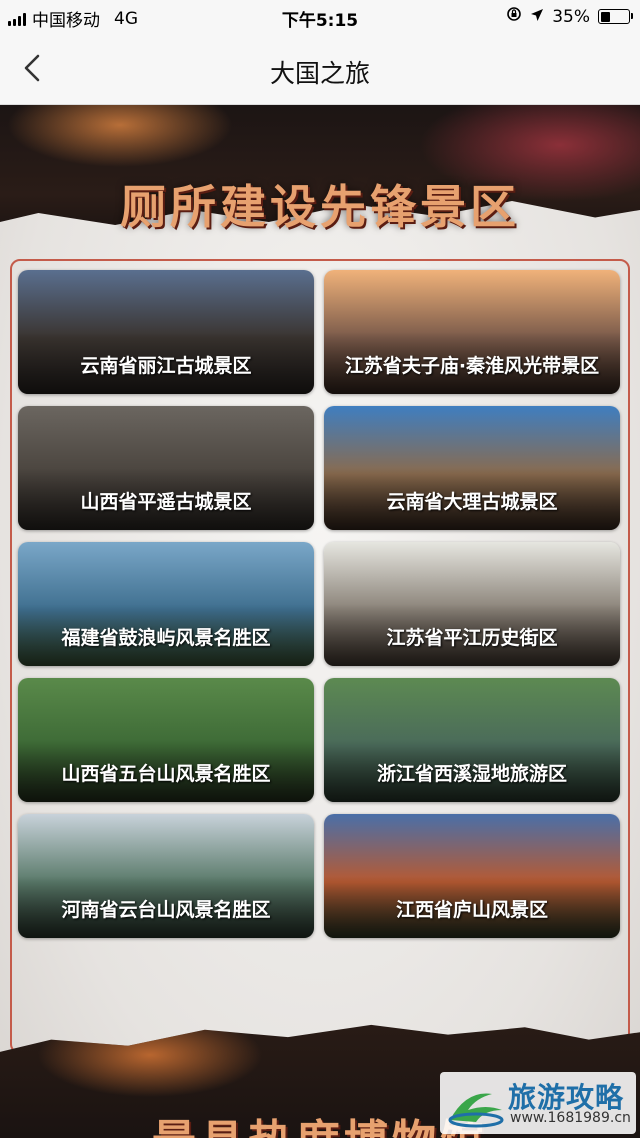  What do you see at coordinates (538, 1103) in the screenshot?
I see `site-watermark: 旅游攻略 www.1681989.cn` at bounding box center [538, 1103].